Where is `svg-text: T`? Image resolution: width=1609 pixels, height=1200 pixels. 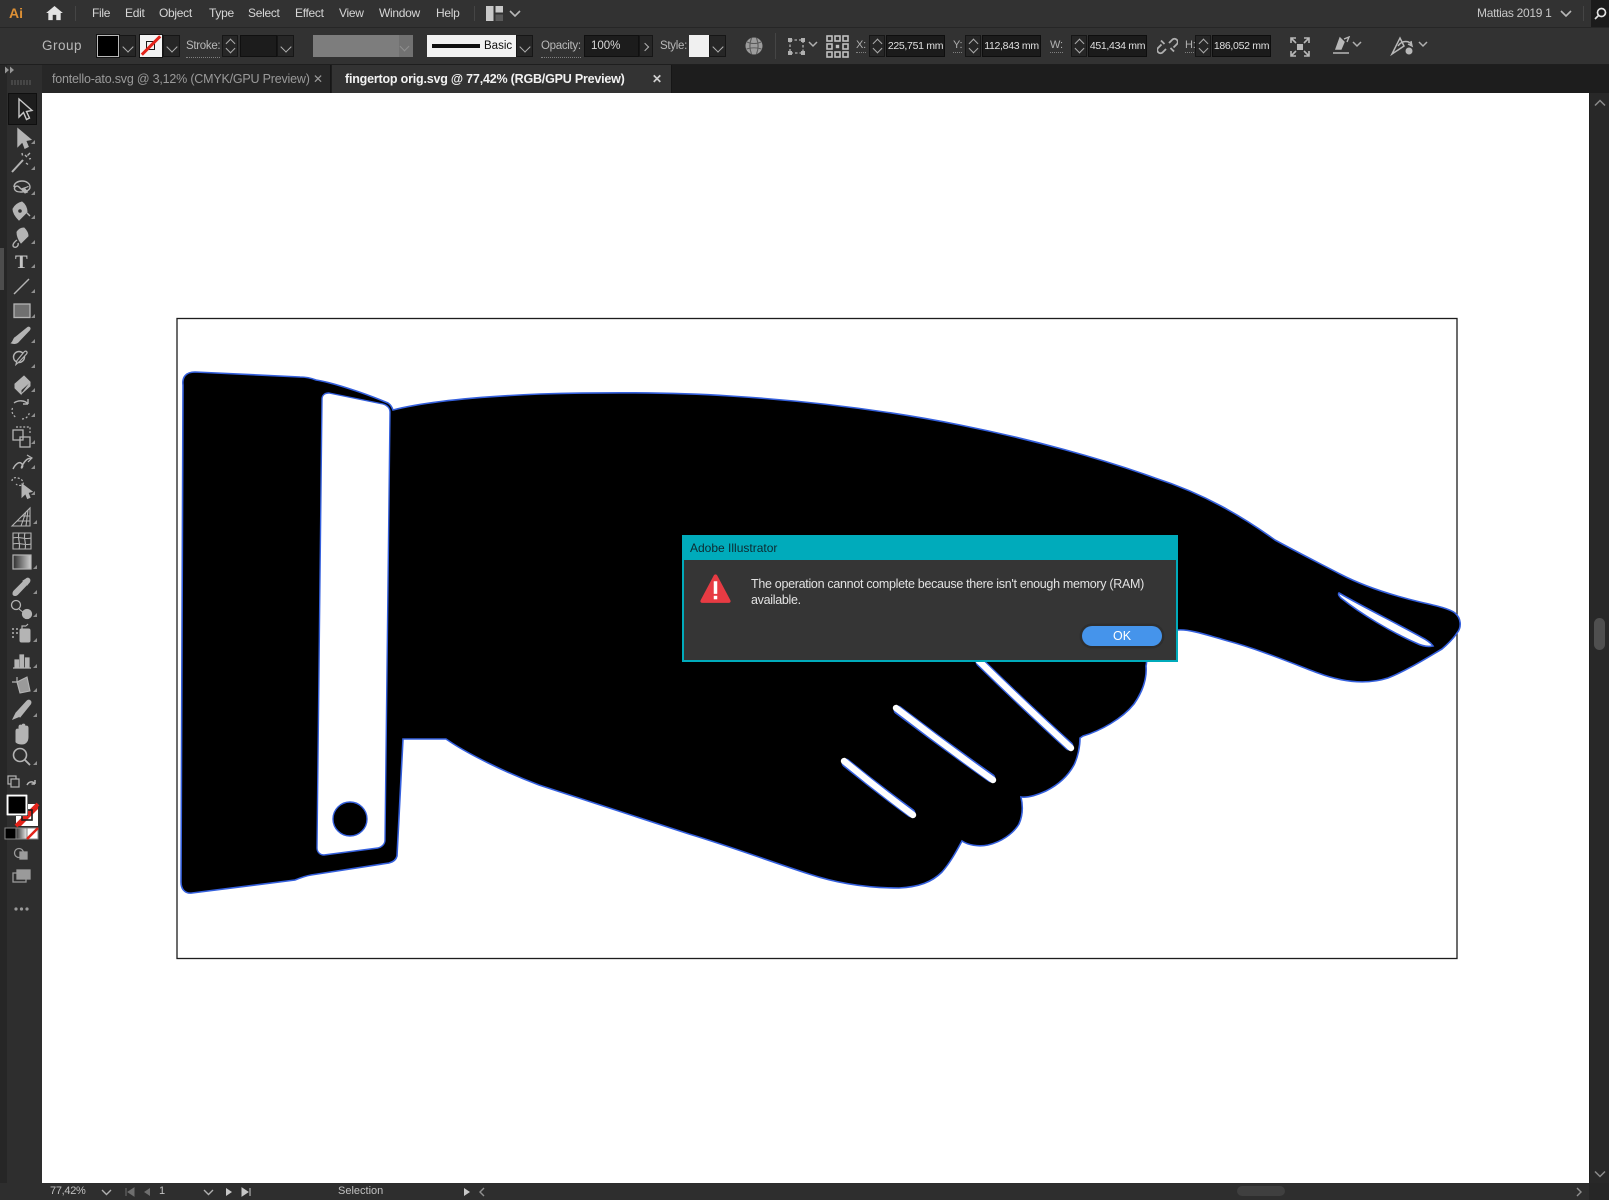 svg-text: T is located at coordinates (21, 262).